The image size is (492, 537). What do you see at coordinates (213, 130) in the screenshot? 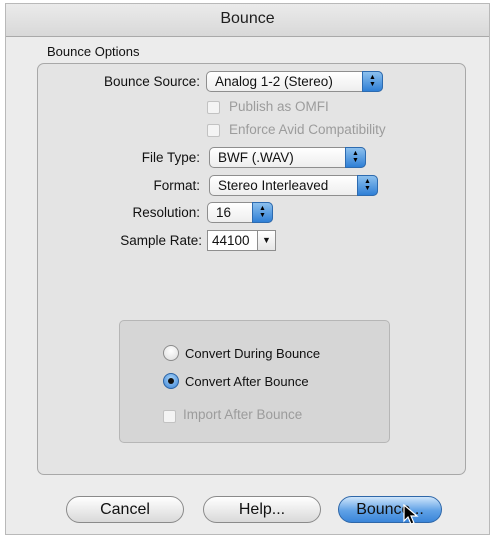
I see `enforce-avid-checkbox` at bounding box center [213, 130].